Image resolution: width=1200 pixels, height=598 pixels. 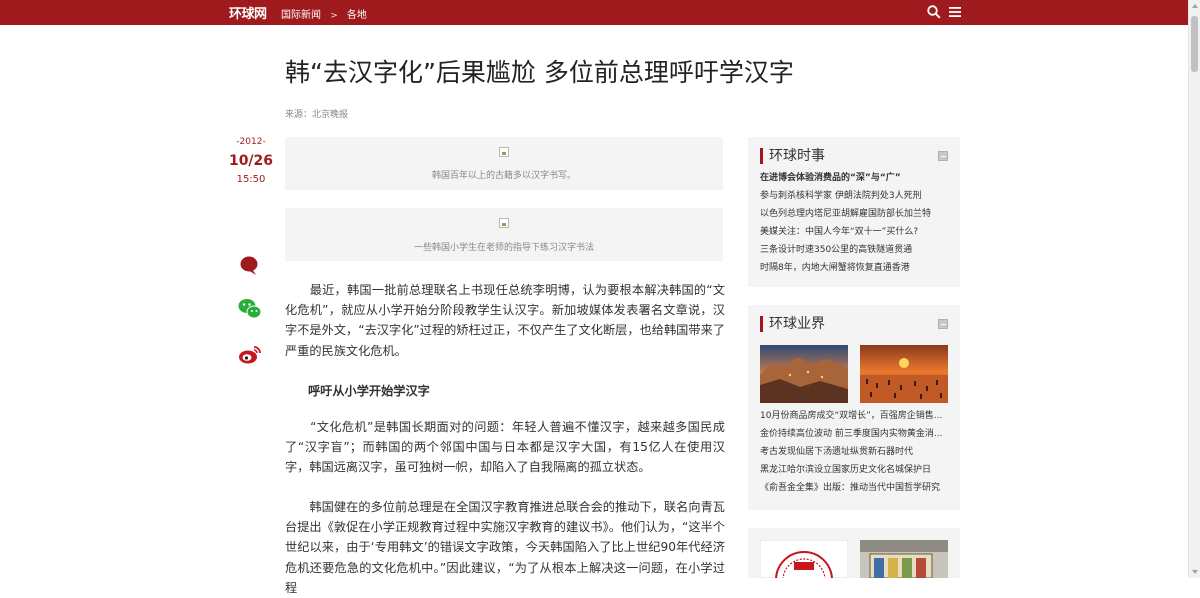 I want to click on sidebar-section-title: 环球时事, so click(x=792, y=156).